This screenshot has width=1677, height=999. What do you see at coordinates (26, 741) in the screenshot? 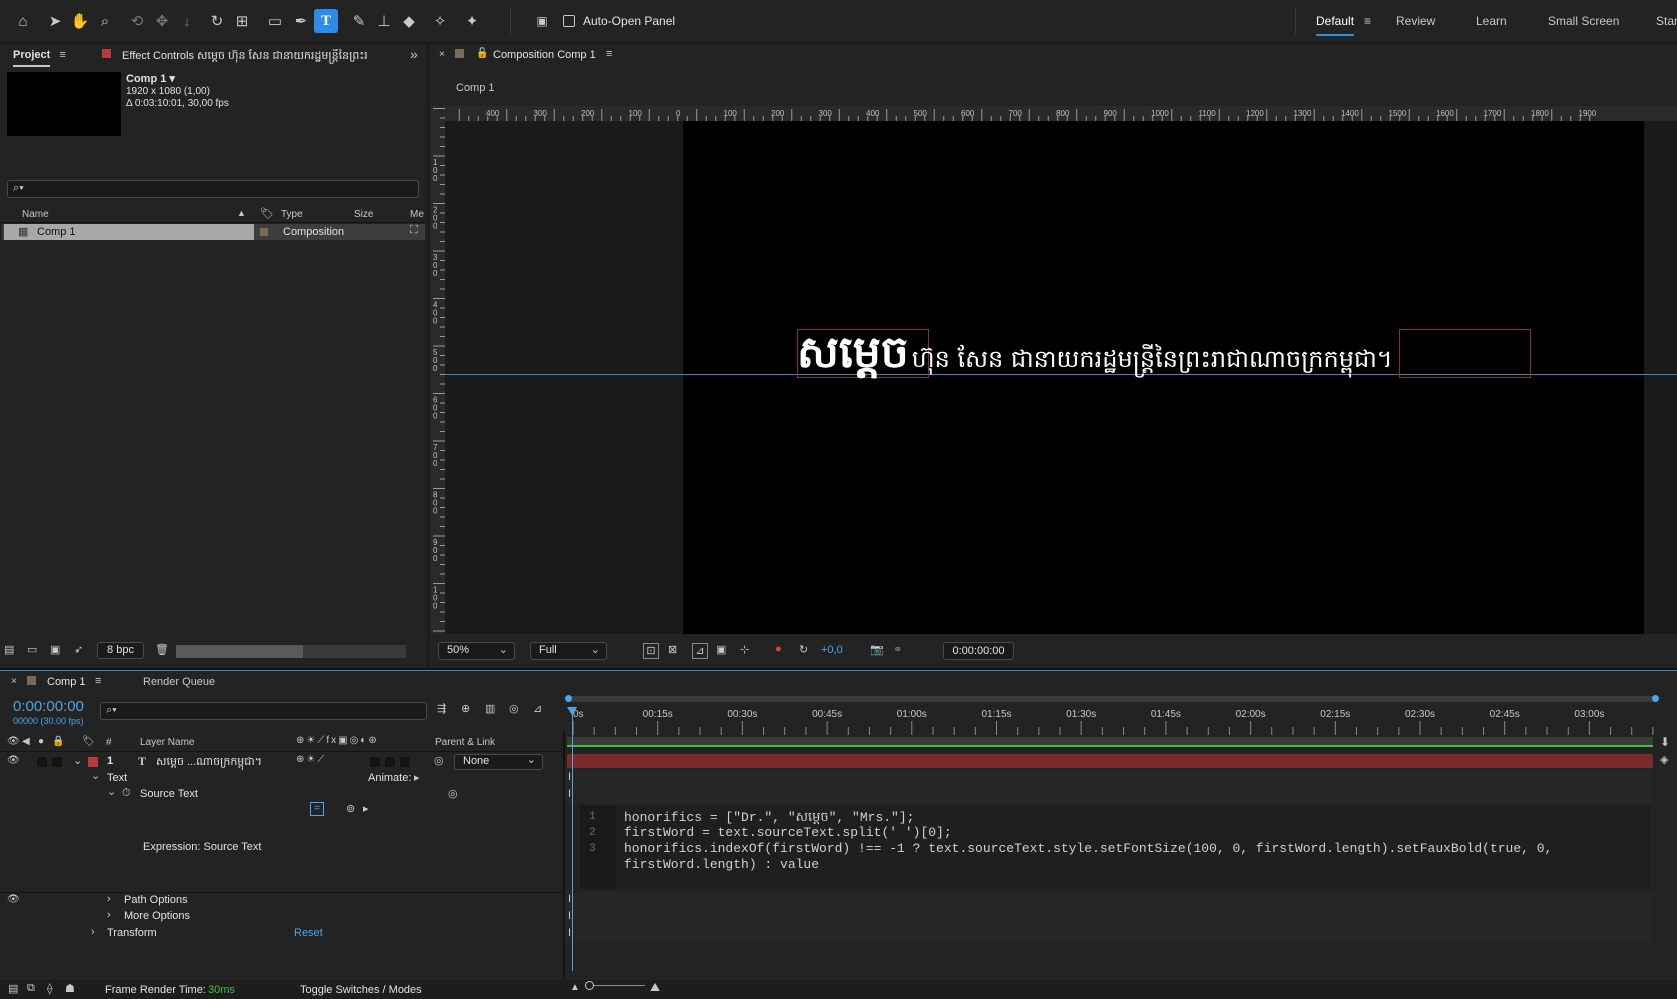
I see `audio-icon: ◀` at bounding box center [26, 741].